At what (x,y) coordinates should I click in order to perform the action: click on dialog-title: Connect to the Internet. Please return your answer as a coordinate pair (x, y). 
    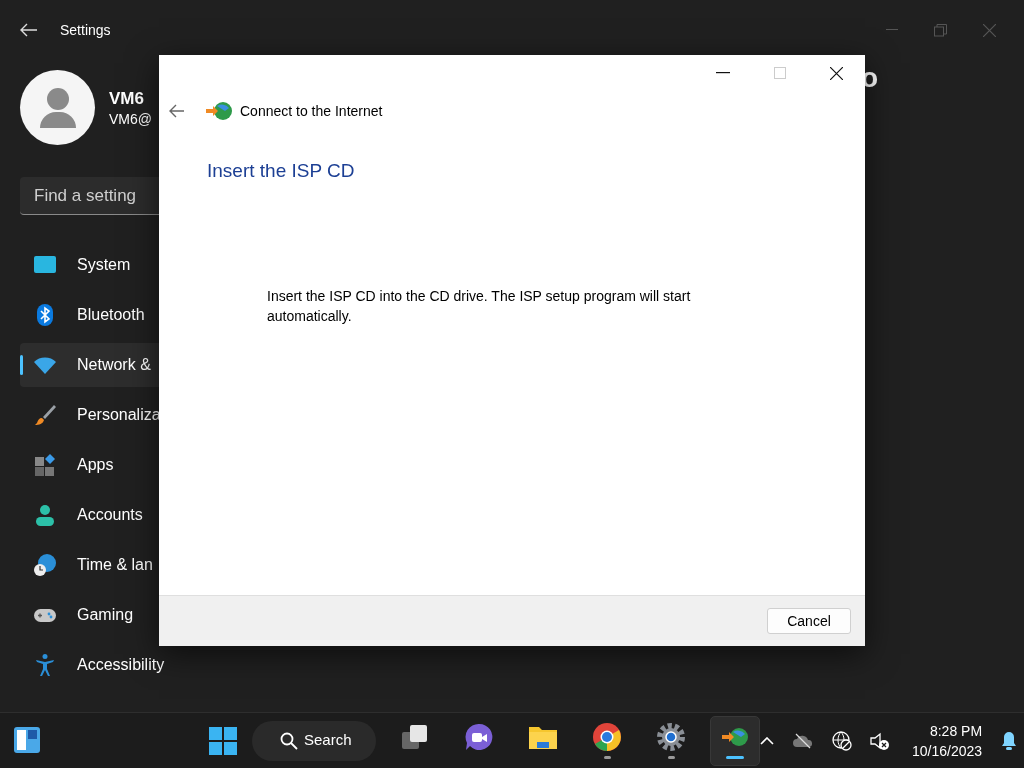
    Looking at the image, I should click on (311, 111).